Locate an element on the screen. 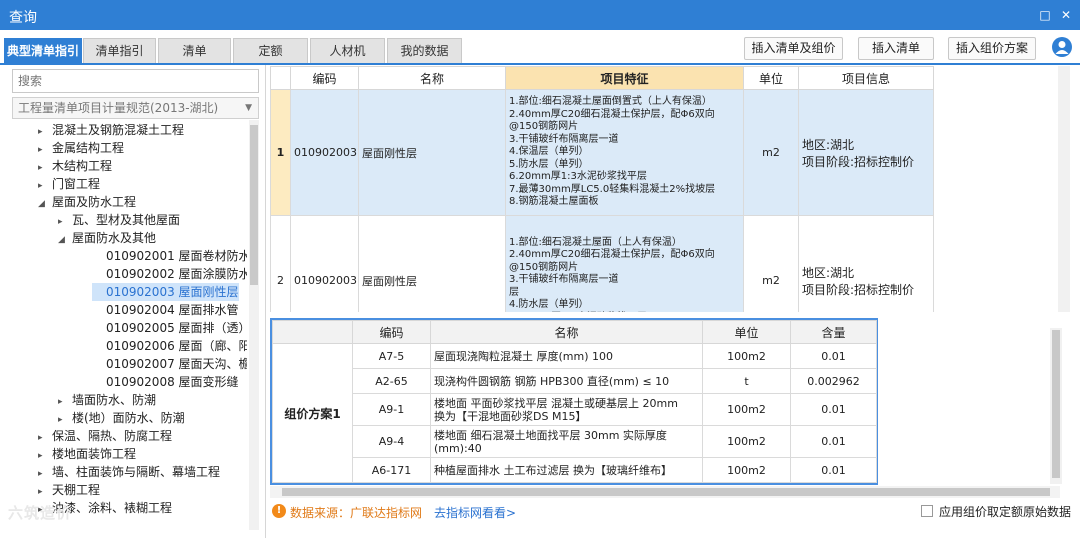 The height and width of the screenshot is (538, 1080). tree-item: 010902007 屋面天沟、檐沟 is located at coordinates (169, 364).